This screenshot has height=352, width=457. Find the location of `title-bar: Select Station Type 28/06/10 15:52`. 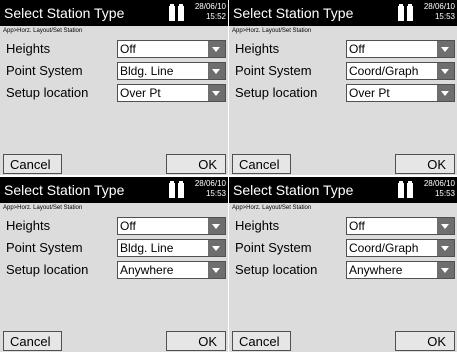

title-bar: Select Station Type 28/06/10 15:52 is located at coordinates (114, 13).